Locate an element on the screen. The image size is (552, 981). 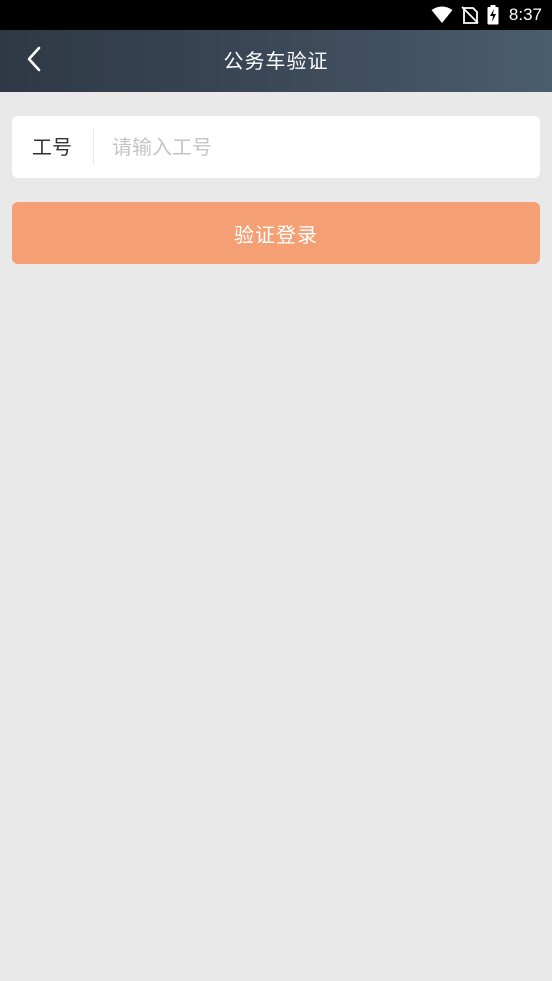
battery-charging-icon is located at coordinates (493, 15).